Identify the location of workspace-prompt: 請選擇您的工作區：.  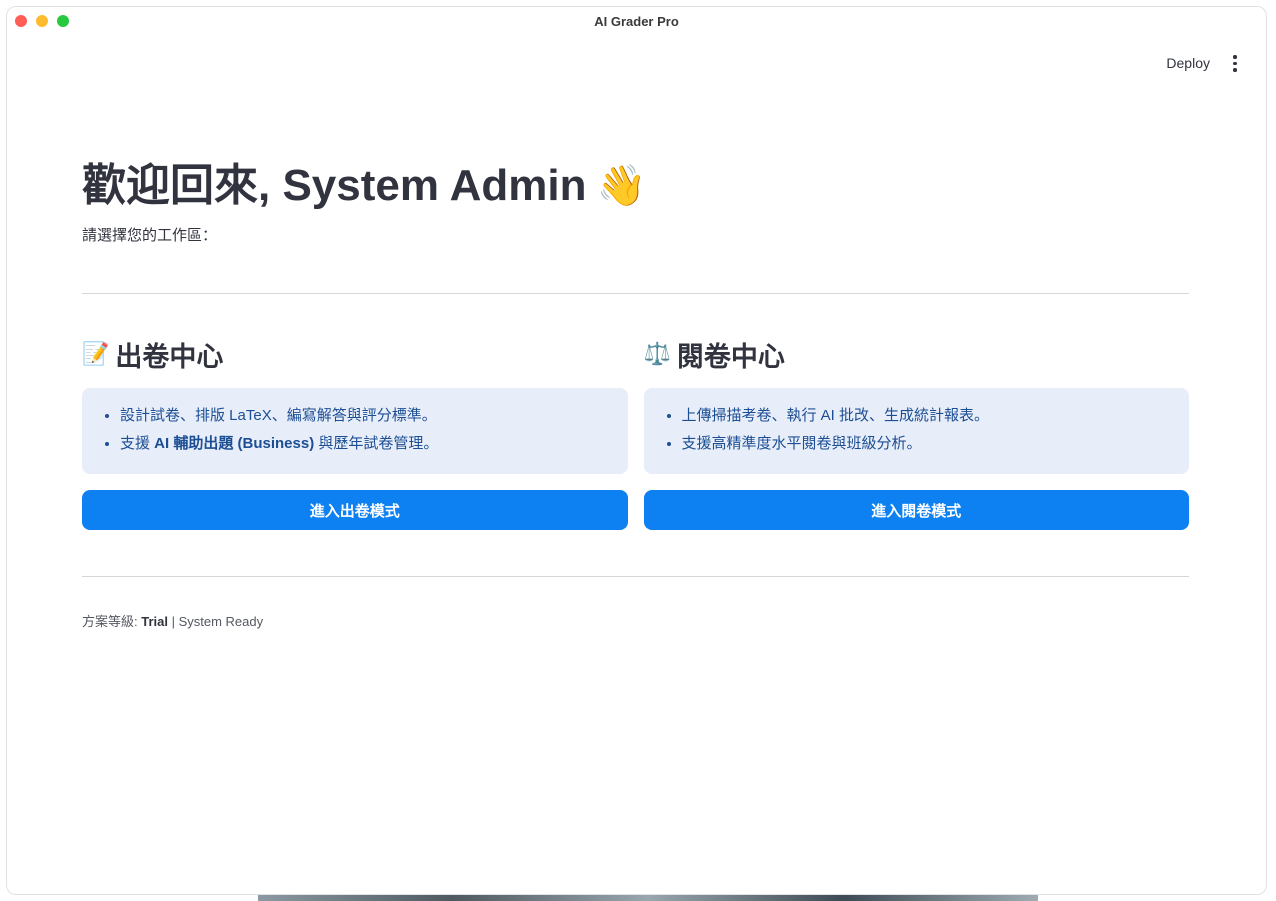
(150, 236).